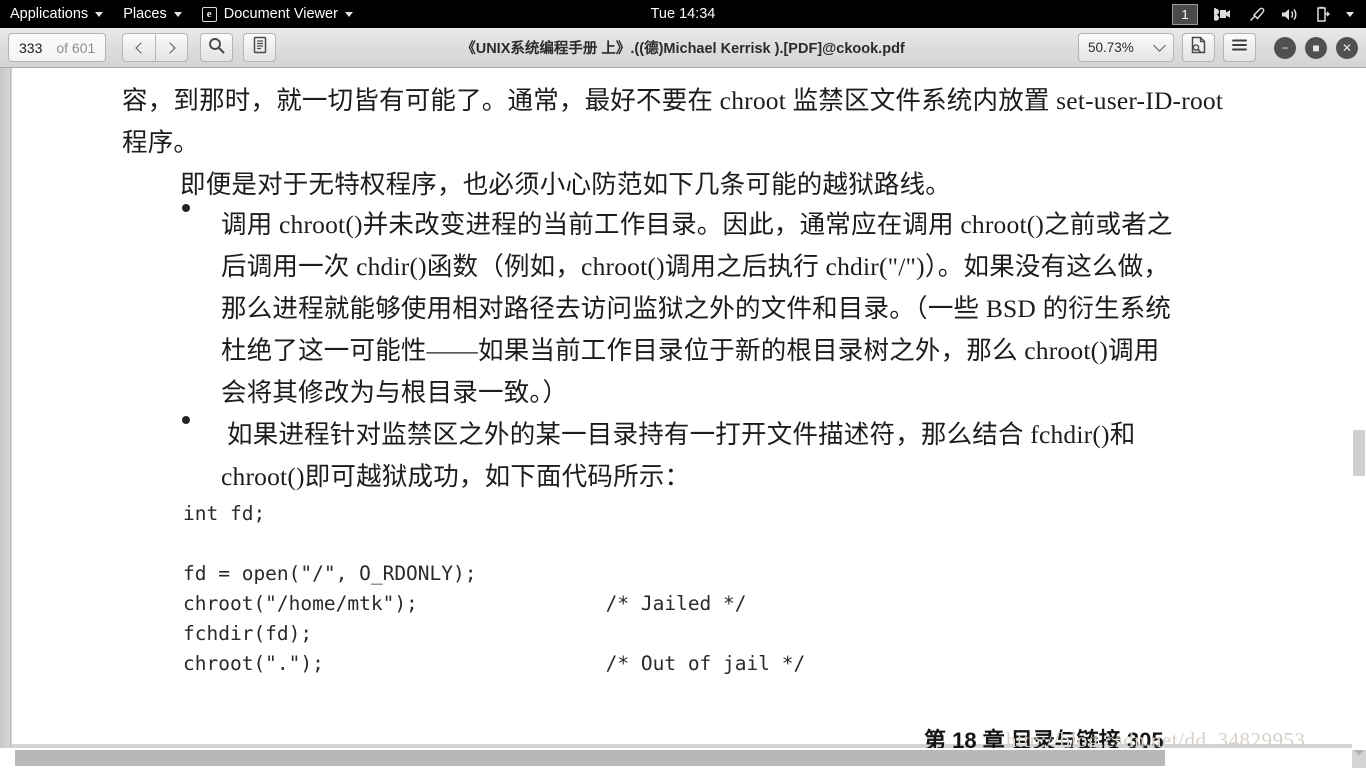  I want to click on fit-page-icon, so click(1198, 47).